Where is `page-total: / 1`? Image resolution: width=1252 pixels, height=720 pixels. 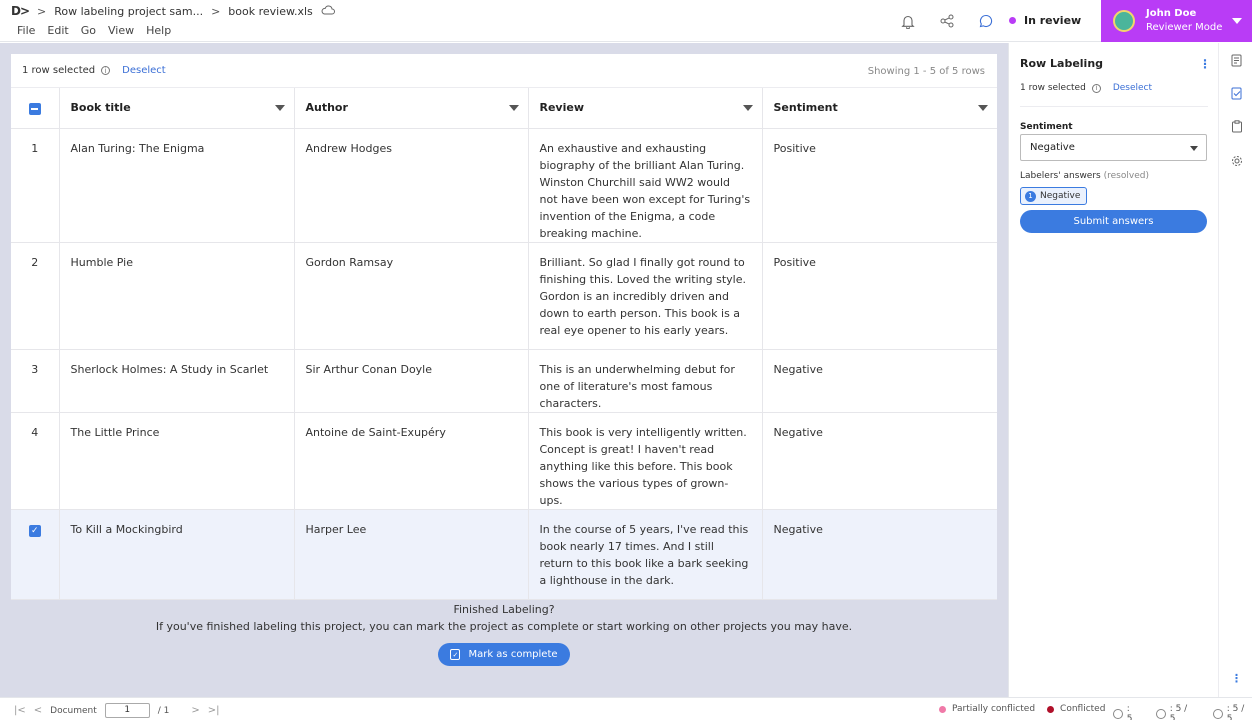
page-total: / 1 is located at coordinates (163, 710).